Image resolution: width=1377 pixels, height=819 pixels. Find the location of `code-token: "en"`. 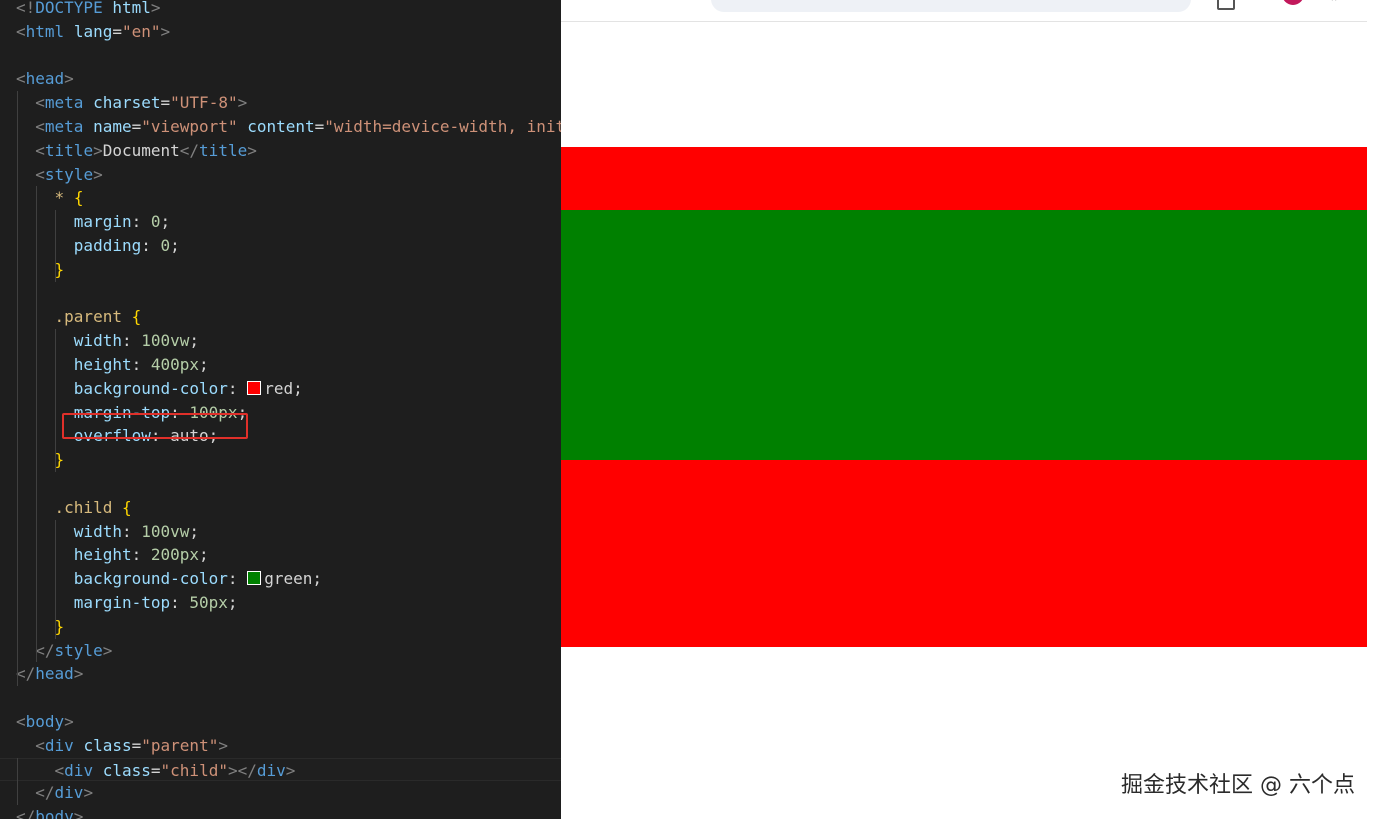

code-token: "en" is located at coordinates (141, 31).